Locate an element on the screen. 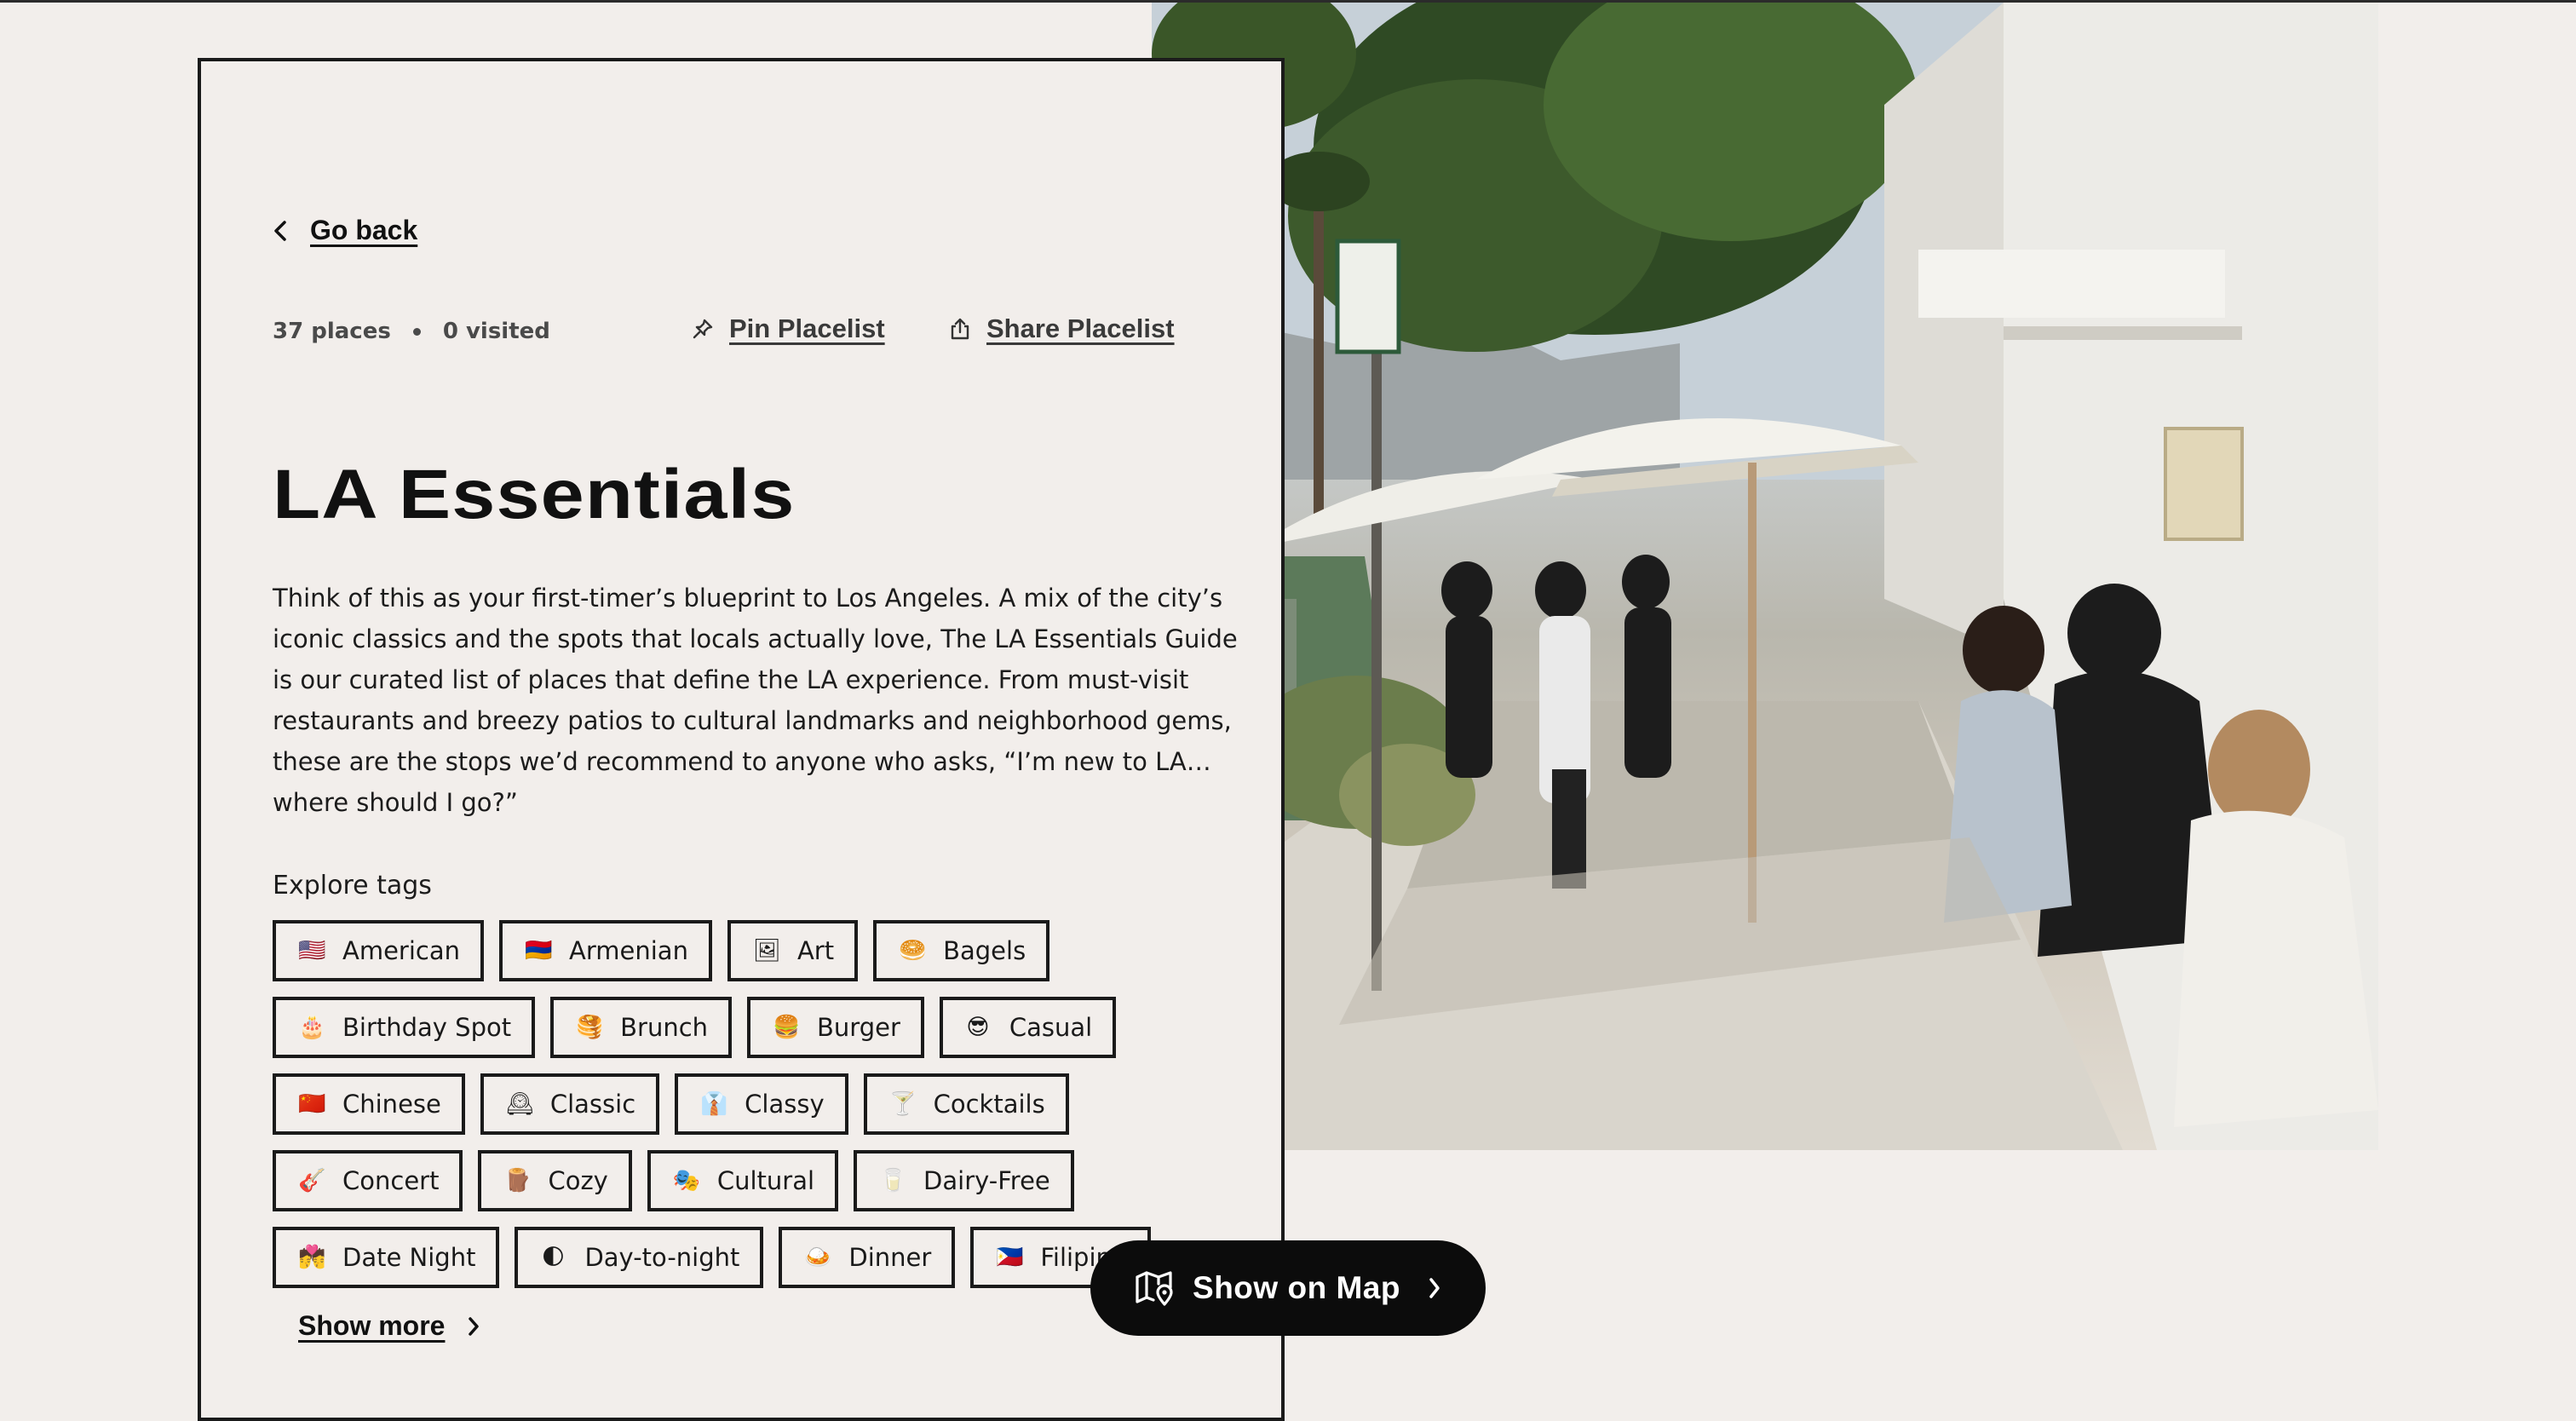 The image size is (2576, 1421). tag-cultural: 🎭 Cultural is located at coordinates (743, 1180).